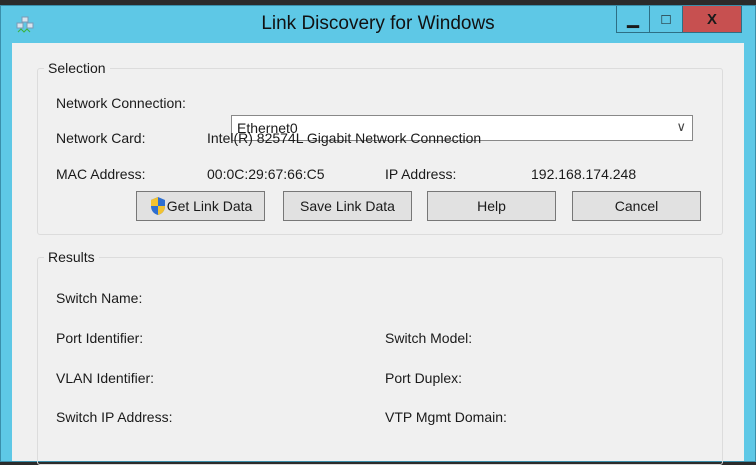 The height and width of the screenshot is (465, 756). Describe the element at coordinates (157, 206) in the screenshot. I see `uac-shield-icon` at that location.